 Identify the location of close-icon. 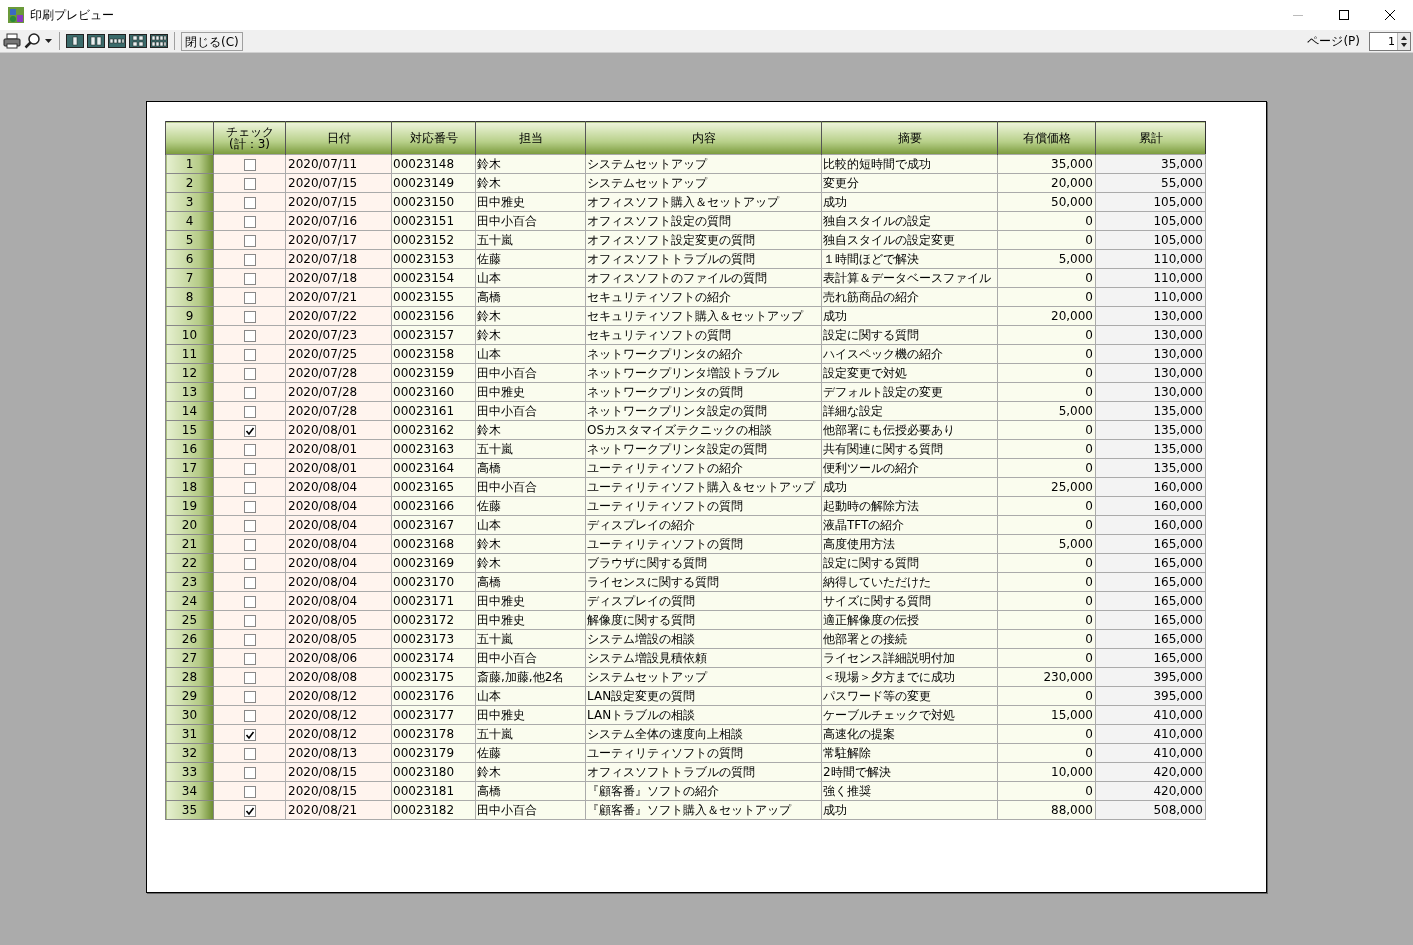
(1390, 15).